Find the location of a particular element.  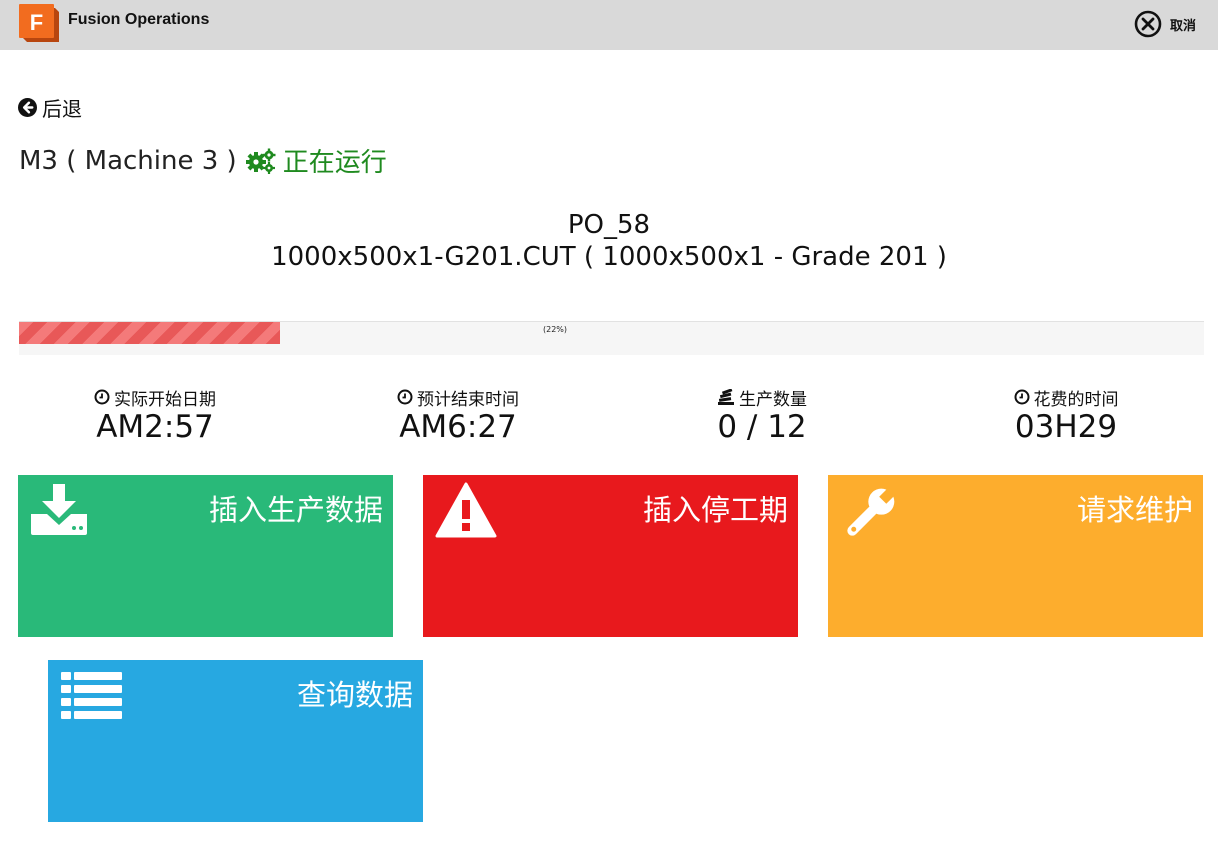

stat-actual-start: 实际开始日期 AM2:57 is located at coordinates (155, 415).